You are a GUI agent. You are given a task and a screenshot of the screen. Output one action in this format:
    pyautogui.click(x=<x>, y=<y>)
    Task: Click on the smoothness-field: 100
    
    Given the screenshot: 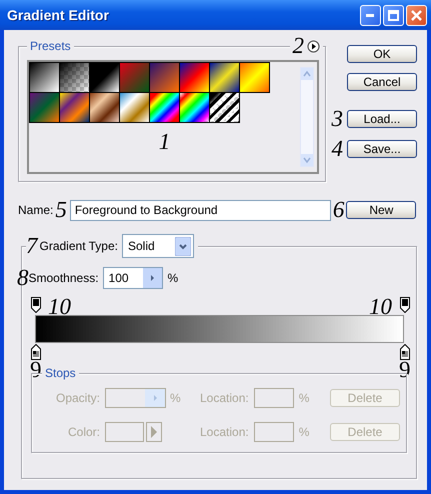 What is the action you would take?
    pyautogui.click(x=132, y=278)
    